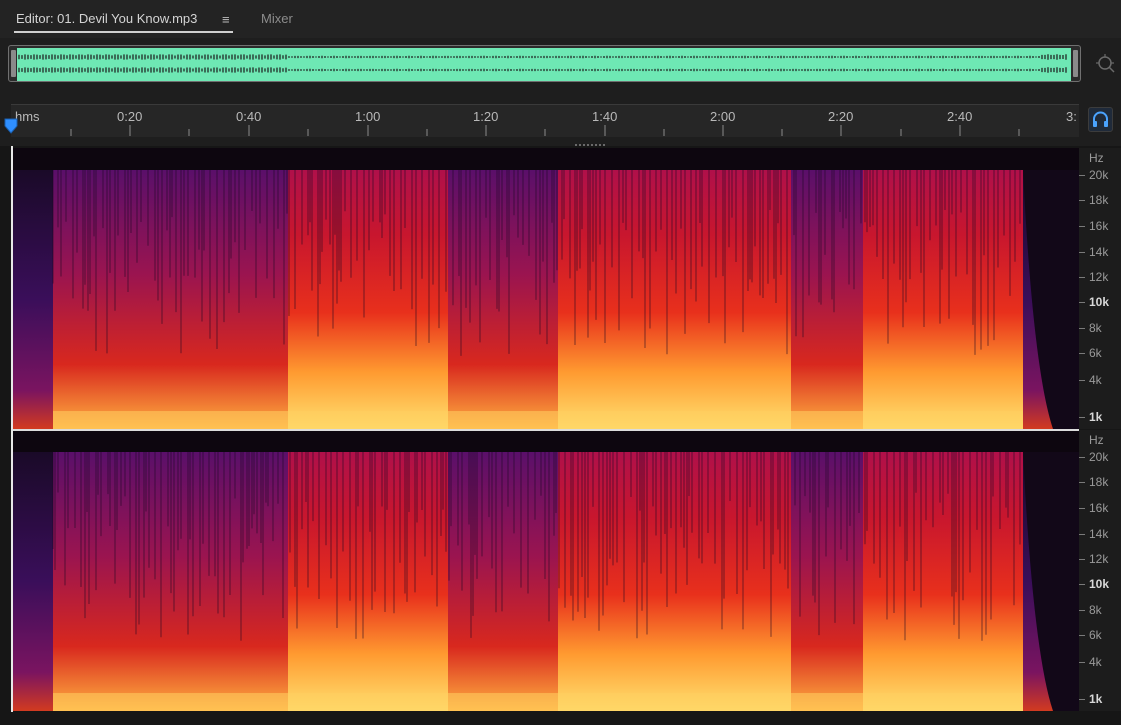 The height and width of the screenshot is (725, 1121). I want to click on frequency-scale-left: Hz 20k 18k 16k 14k 12k 10k 8k 6k 4k 1k, so click(1100, 288).